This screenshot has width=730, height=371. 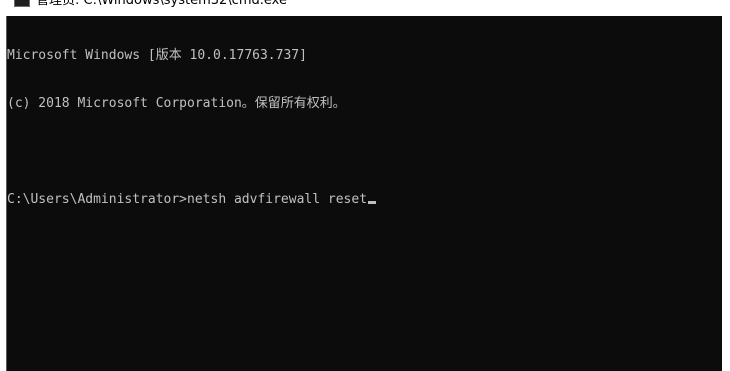 I want to click on prompt-text: C:\Users\Administrator>, so click(x=97, y=199).